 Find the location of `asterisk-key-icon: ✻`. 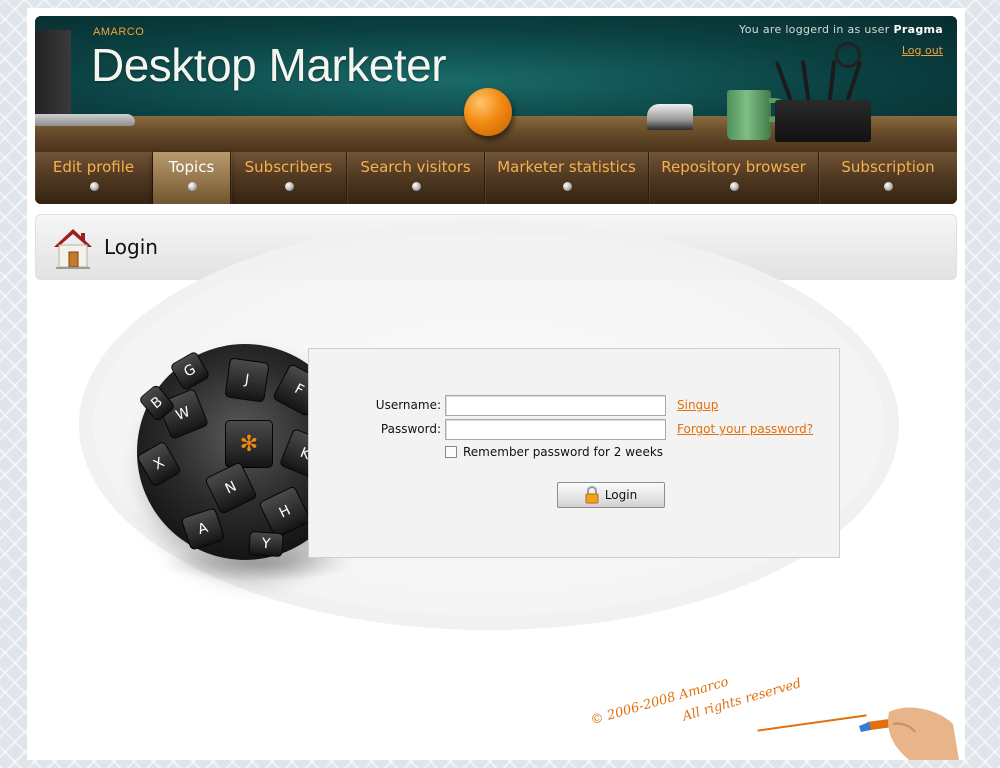

asterisk-key-icon: ✻ is located at coordinates (249, 444).